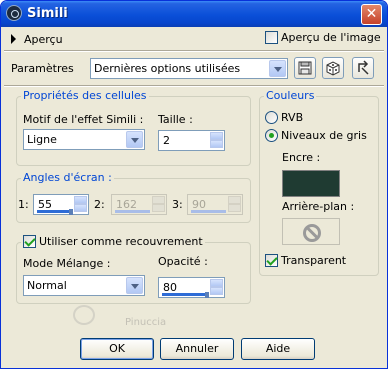 This screenshot has height=369, width=388. Describe the element at coordinates (271, 260) in the screenshot. I see `transparent-checkbox` at that location.